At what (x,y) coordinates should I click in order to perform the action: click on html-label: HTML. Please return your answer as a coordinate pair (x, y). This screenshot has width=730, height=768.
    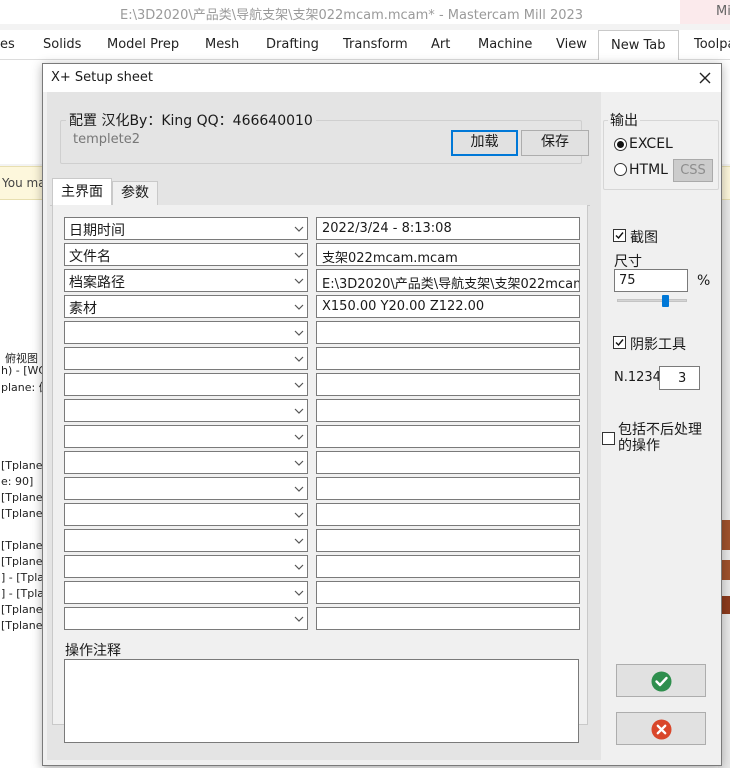
    Looking at the image, I should click on (648, 170).